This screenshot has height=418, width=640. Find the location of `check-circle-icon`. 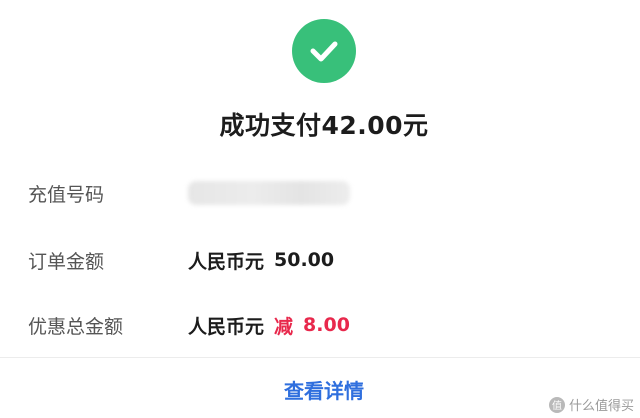

check-circle-icon is located at coordinates (324, 51).